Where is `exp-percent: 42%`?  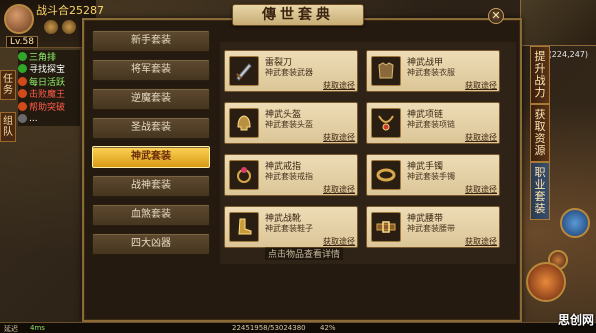
exp-percent: 42% is located at coordinates (328, 328).